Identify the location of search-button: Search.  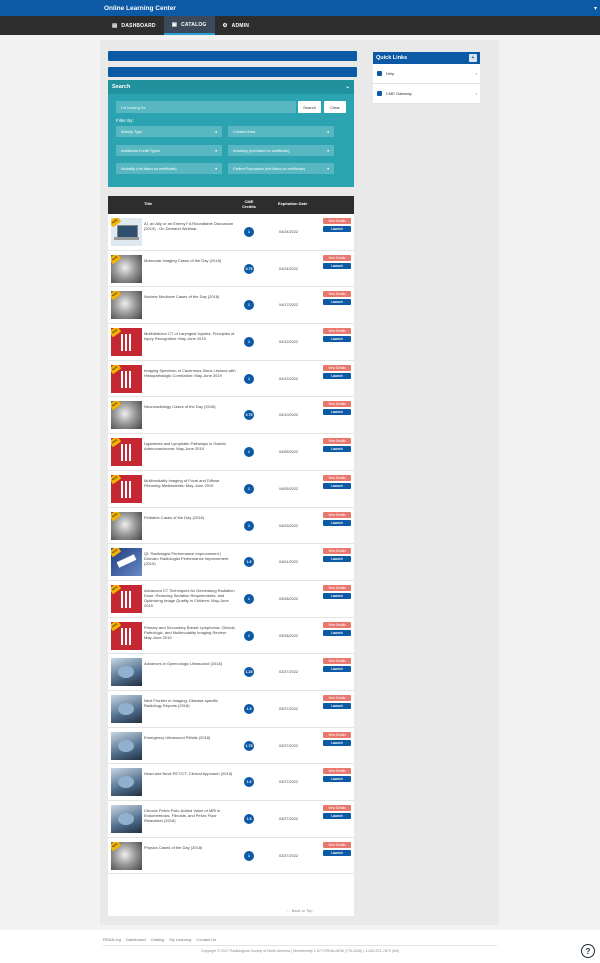
(309, 107).